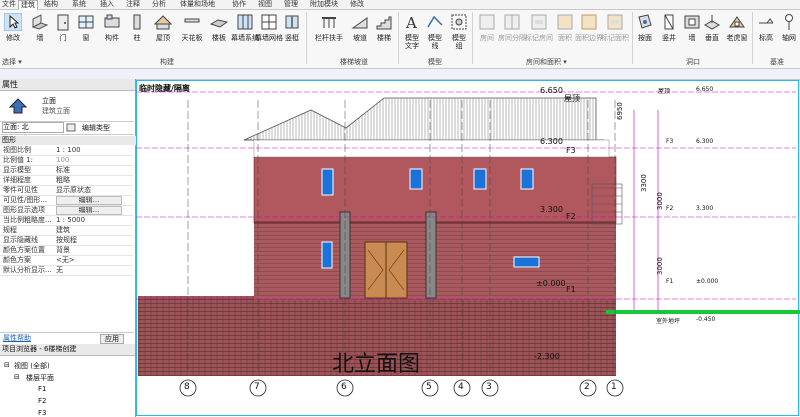 The height and width of the screenshot is (417, 800). What do you see at coordinates (112, 33) in the screenshot?
I see `component-button: 构件` at bounding box center [112, 33].